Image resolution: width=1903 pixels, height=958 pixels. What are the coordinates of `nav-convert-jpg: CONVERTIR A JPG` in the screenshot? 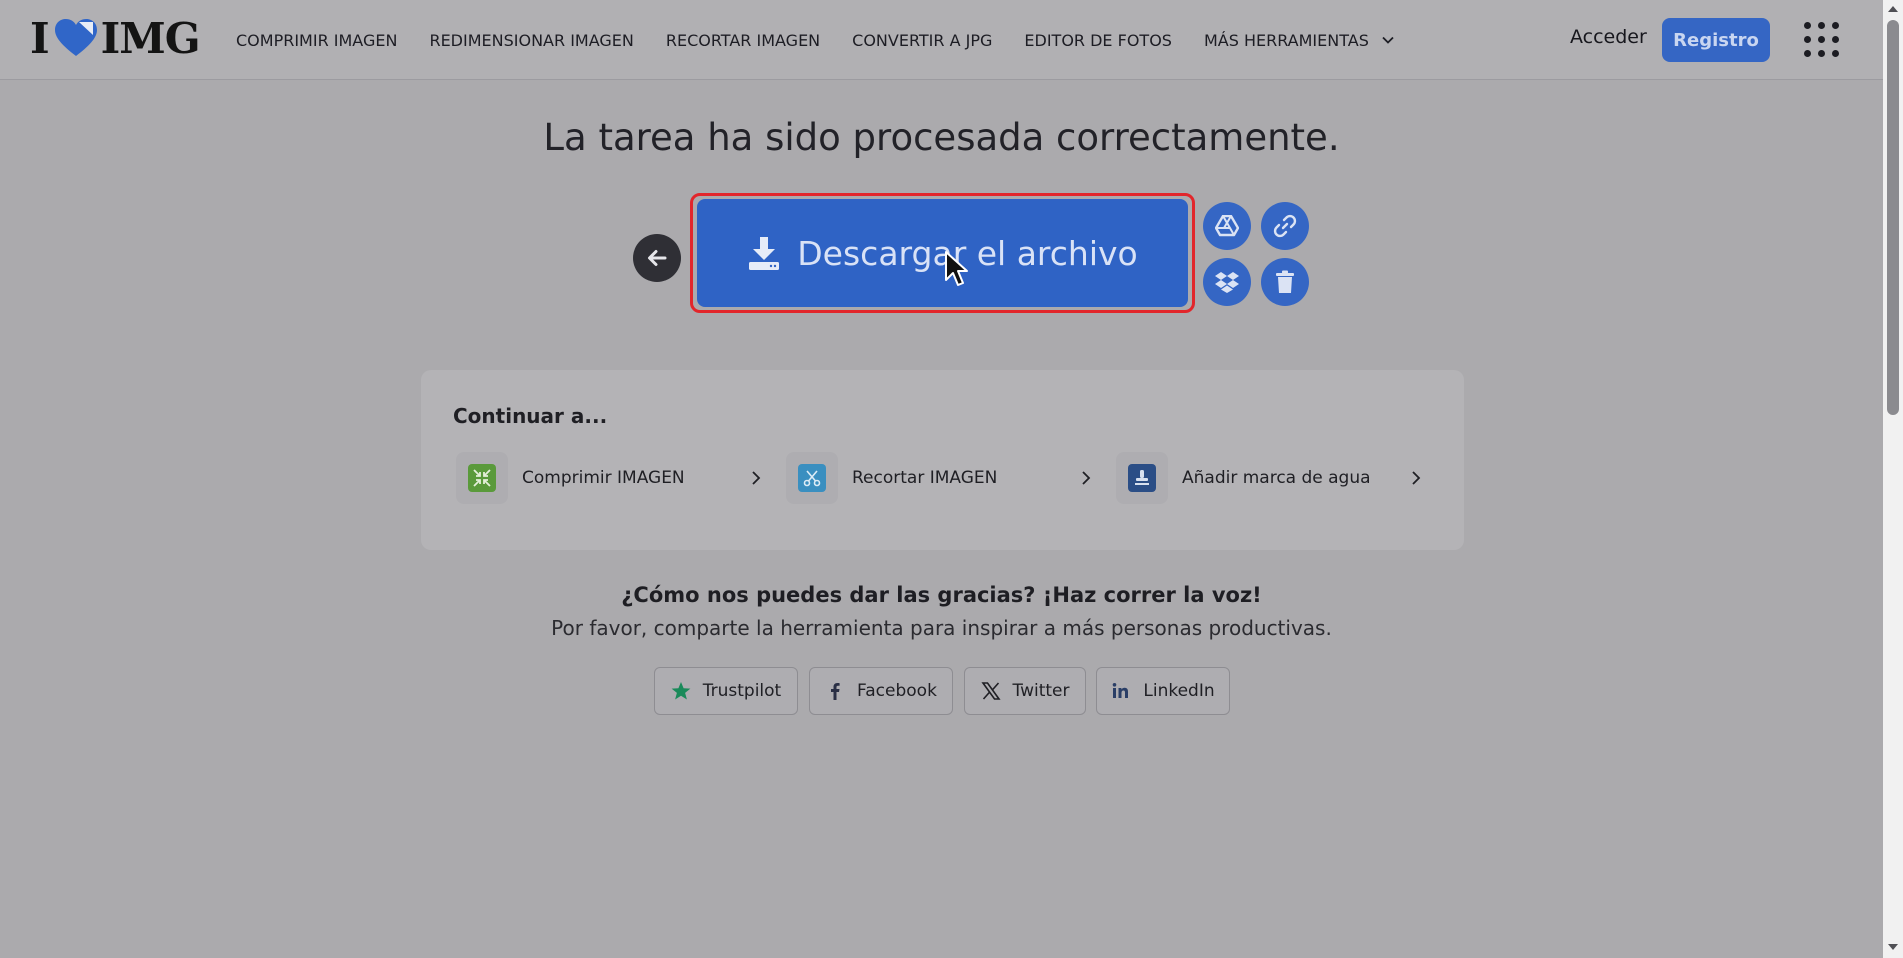 It's located at (922, 40).